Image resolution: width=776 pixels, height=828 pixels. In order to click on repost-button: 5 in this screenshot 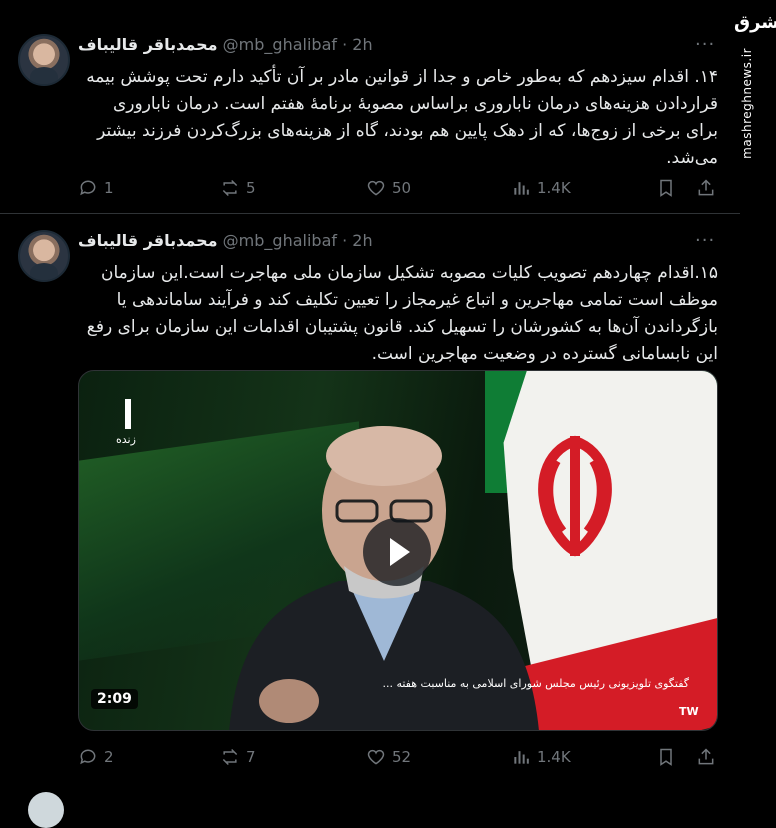, I will do `click(238, 188)`.